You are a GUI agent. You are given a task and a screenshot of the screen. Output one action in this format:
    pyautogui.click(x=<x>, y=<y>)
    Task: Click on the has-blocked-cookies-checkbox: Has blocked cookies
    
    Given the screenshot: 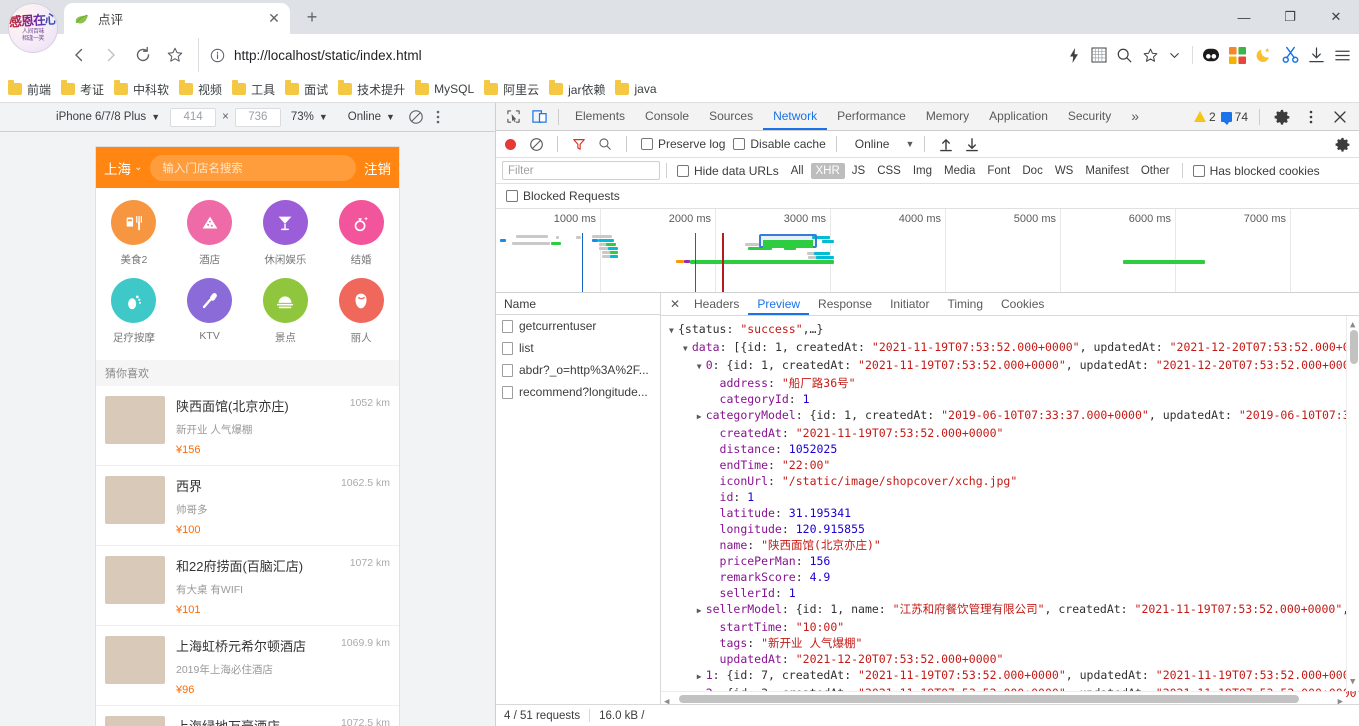 What is the action you would take?
    pyautogui.click(x=1256, y=171)
    